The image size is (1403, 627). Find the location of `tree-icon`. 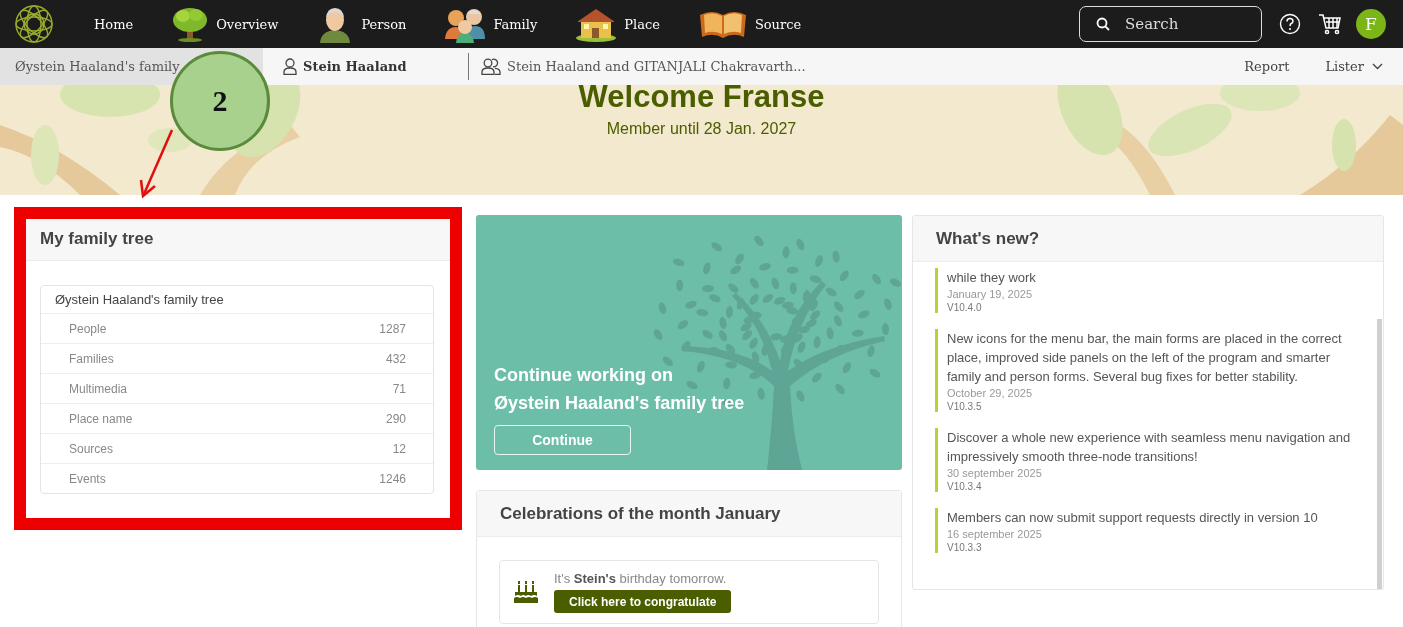

tree-icon is located at coordinates (190, 24).